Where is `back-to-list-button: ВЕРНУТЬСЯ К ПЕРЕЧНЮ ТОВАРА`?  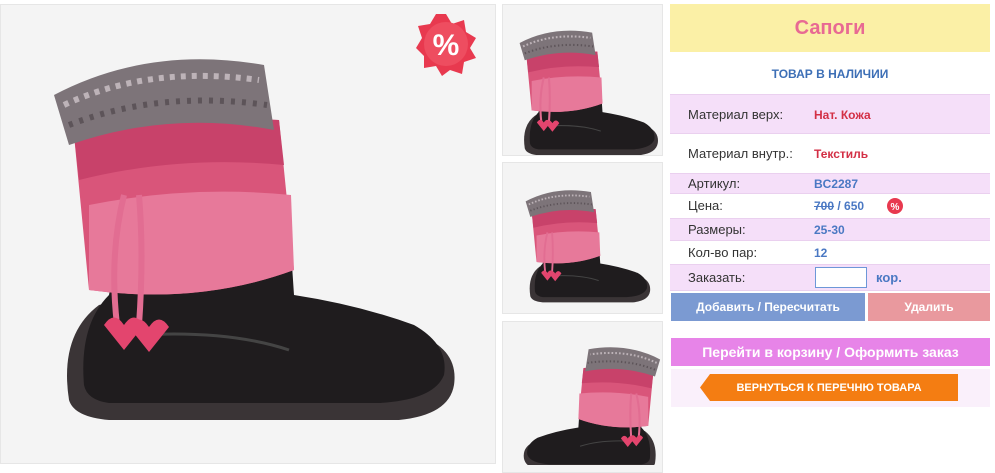 back-to-list-button: ВЕРНУТЬСЯ К ПЕРЕЧНЮ ТОВАРА is located at coordinates (829, 387).